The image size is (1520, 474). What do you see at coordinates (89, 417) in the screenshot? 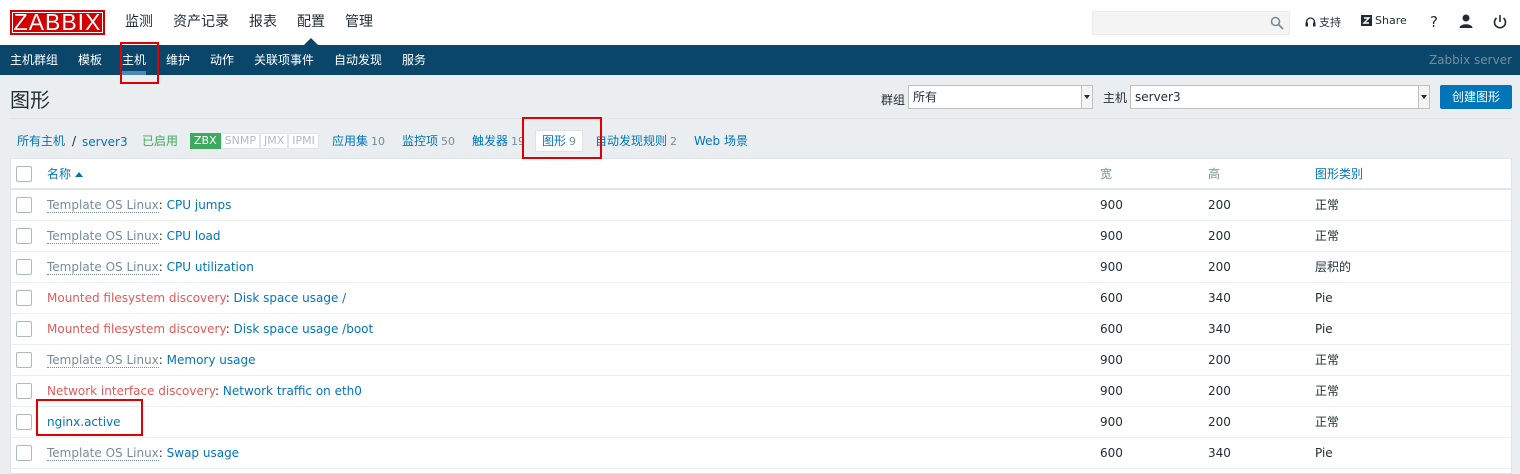
I see `annotation-box-nginx-row` at bounding box center [89, 417].